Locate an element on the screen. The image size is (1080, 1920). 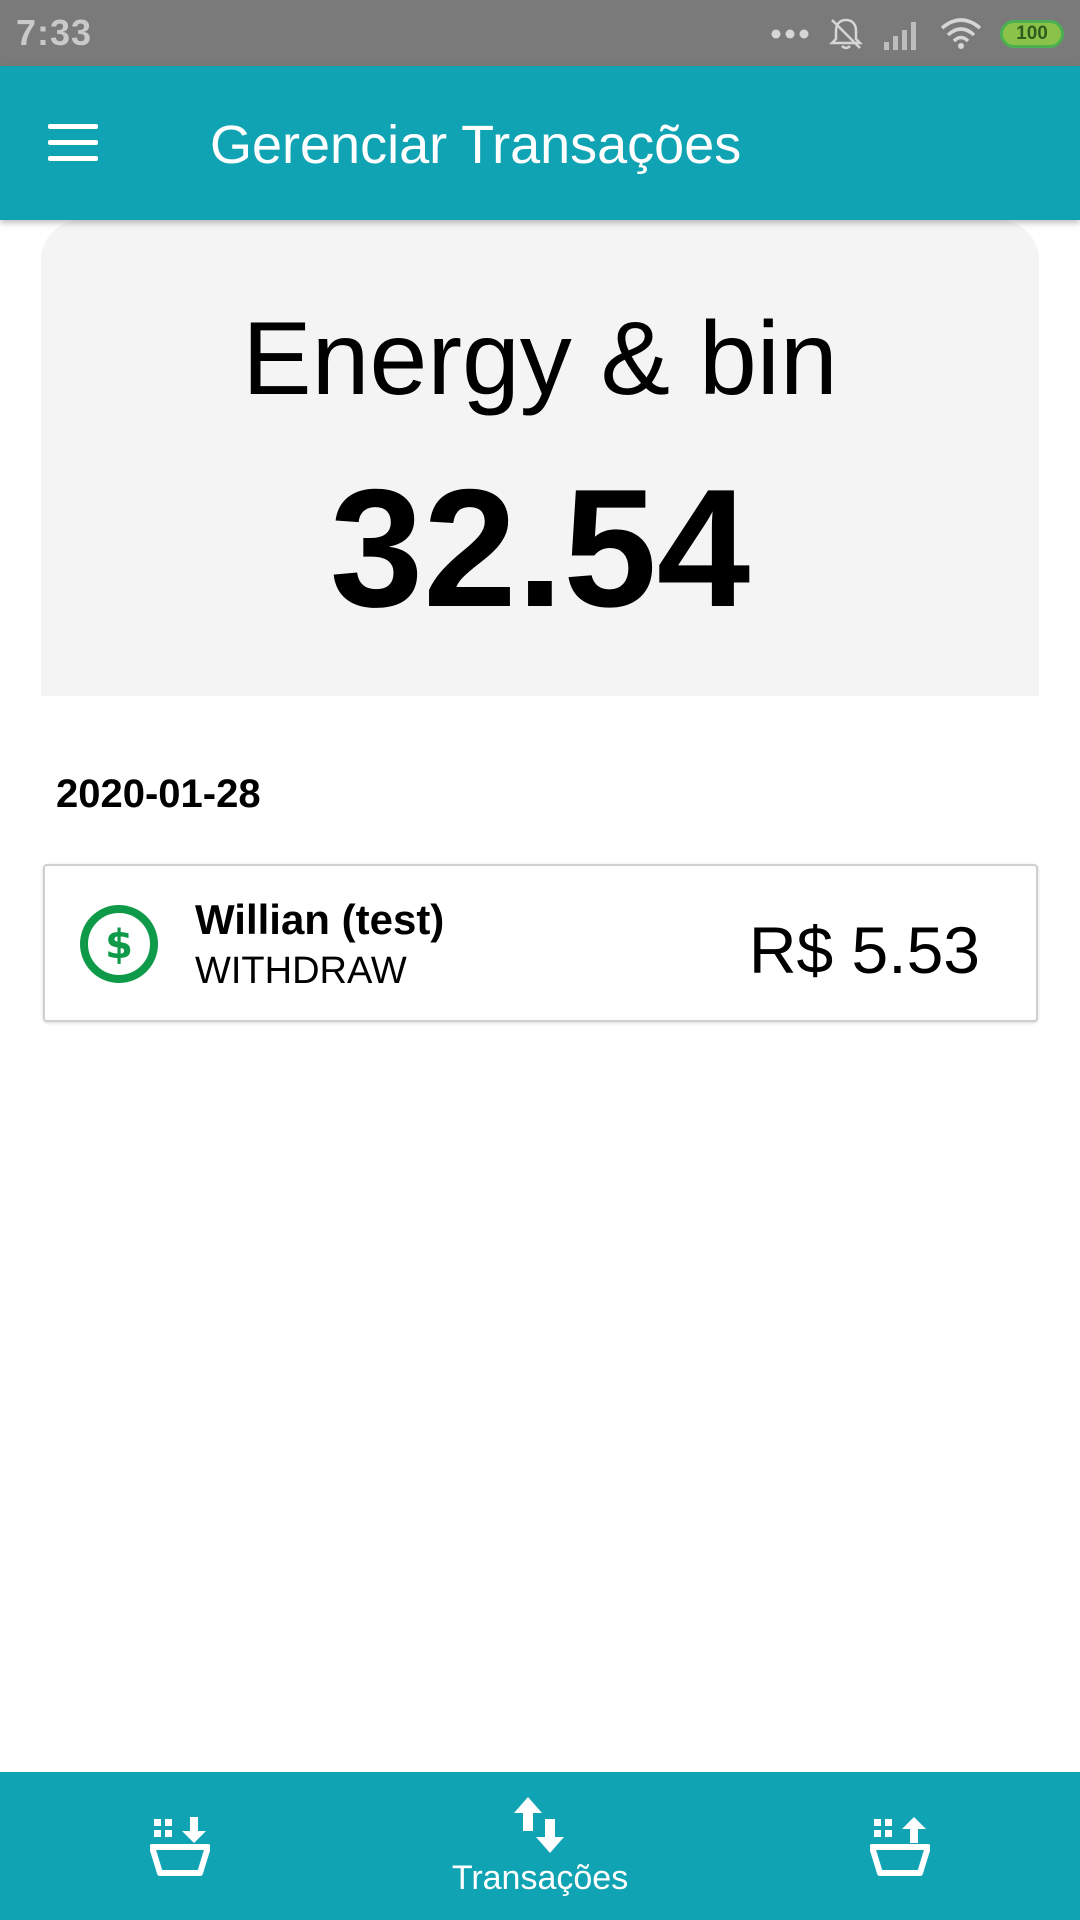
status-icons: 100 is located at coordinates (917, 34).